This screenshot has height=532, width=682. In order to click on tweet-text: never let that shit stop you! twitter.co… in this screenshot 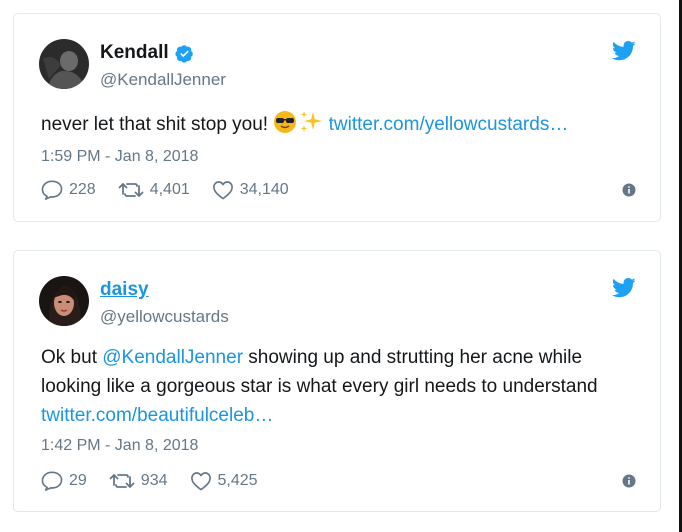, I will do `click(338, 124)`.